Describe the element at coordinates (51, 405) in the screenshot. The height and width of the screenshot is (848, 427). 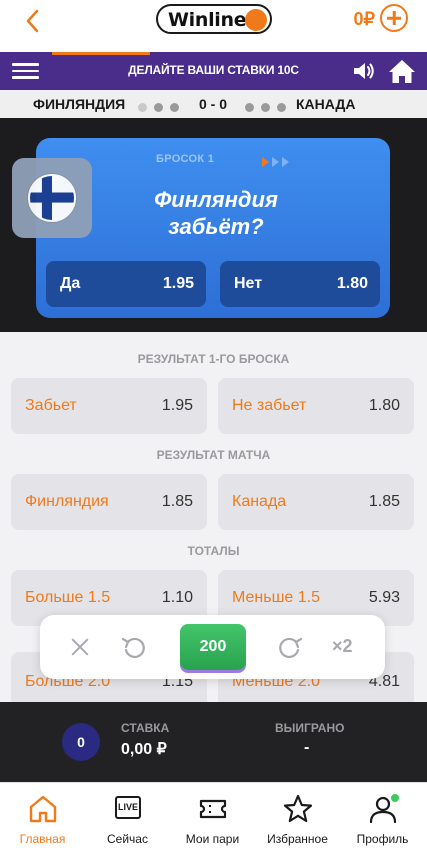
I see `market-name: Забьет` at that location.